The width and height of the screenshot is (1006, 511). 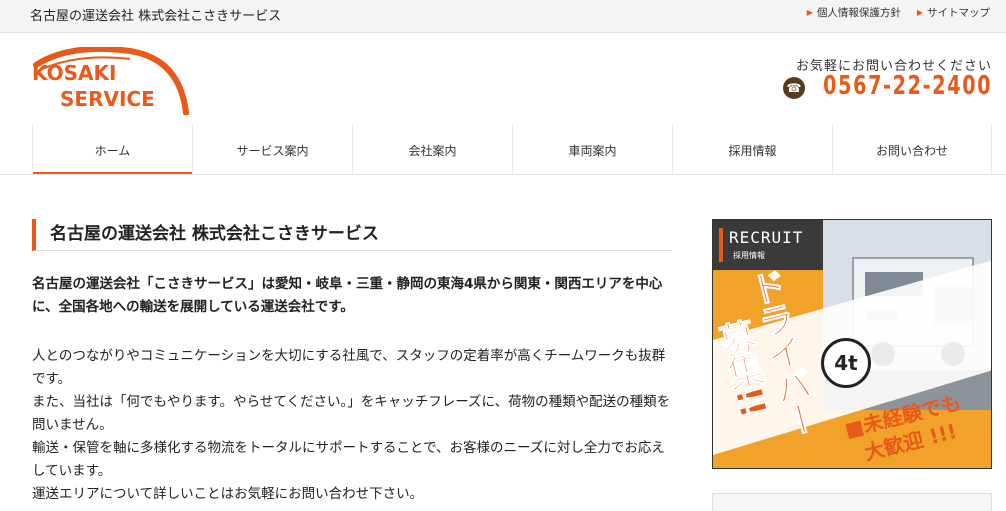 I want to click on sitemap-link: ▶ サイトマップ, so click(x=953, y=12).